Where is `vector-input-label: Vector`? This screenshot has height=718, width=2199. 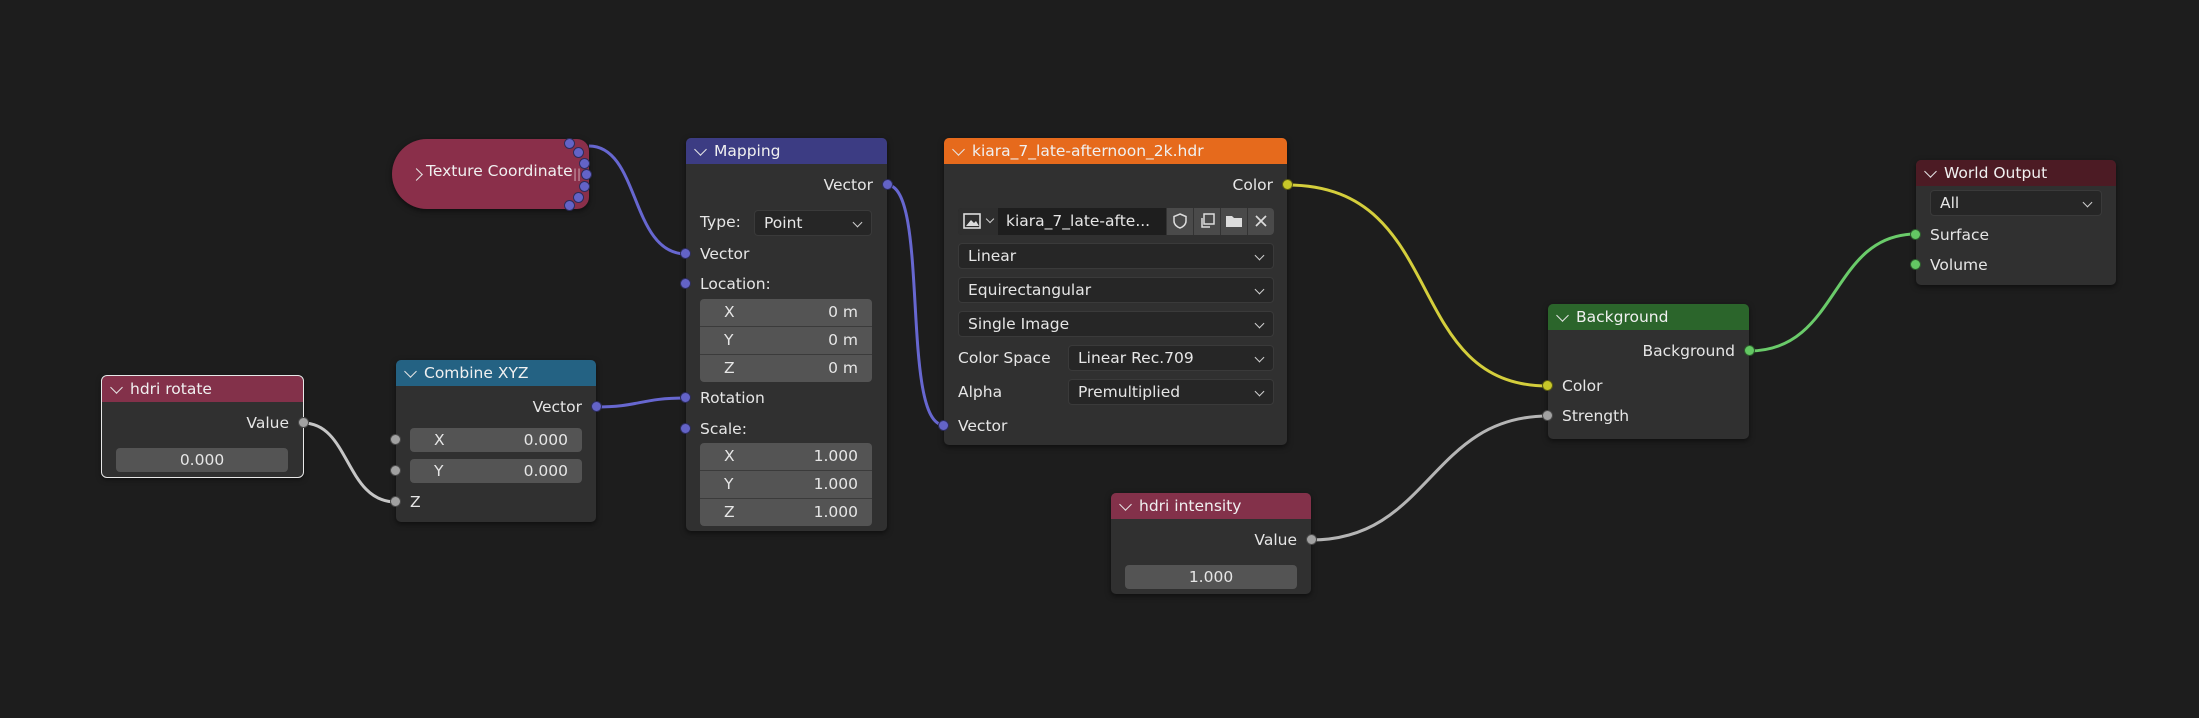 vector-input-label: Vector is located at coordinates (725, 254).